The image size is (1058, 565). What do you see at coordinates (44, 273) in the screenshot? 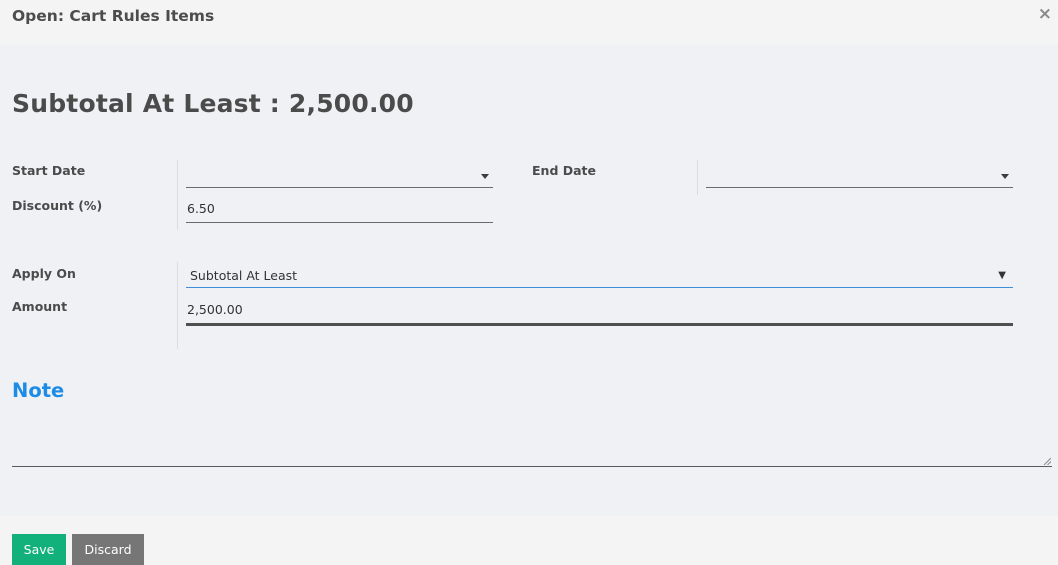
I see `apply-on-label: Apply On` at bounding box center [44, 273].